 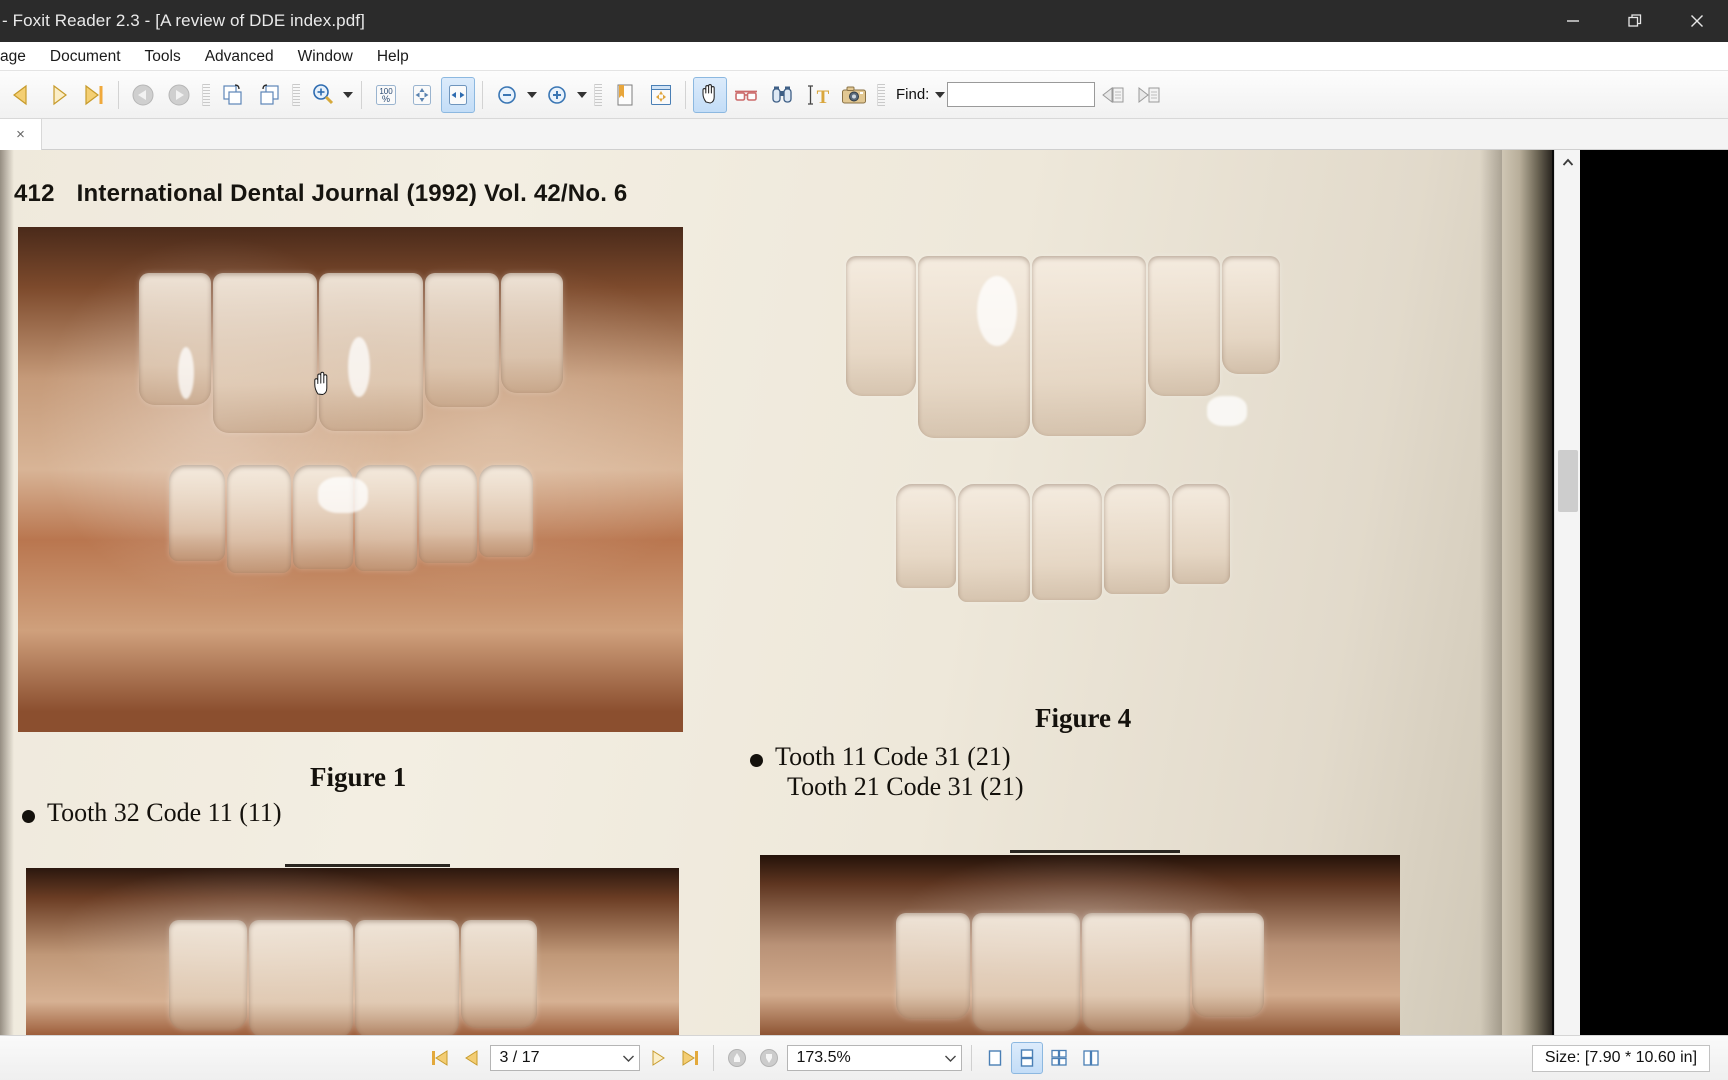 I want to click on vertical-scrollbar, so click(x=1567, y=592).